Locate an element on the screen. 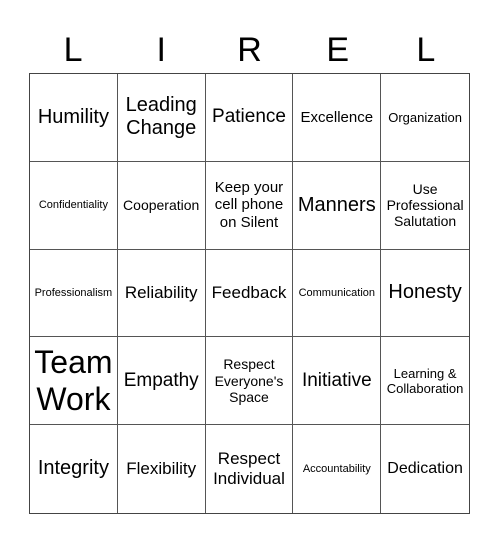 The width and height of the screenshot is (500, 544). bingo-cell: Initiative is located at coordinates (337, 381).